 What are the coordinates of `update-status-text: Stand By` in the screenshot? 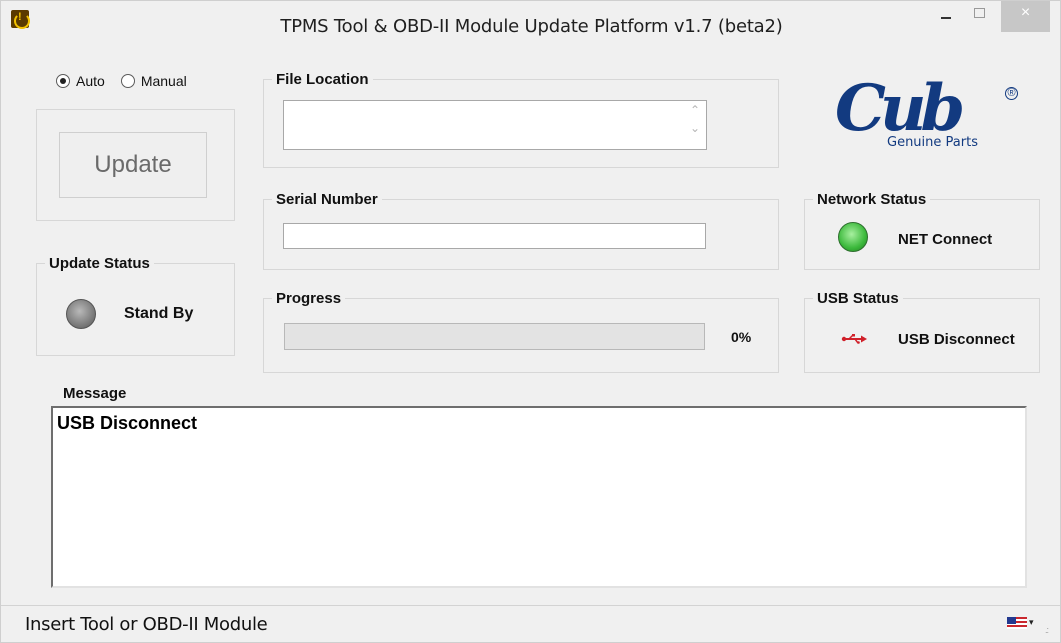 It's located at (159, 313).